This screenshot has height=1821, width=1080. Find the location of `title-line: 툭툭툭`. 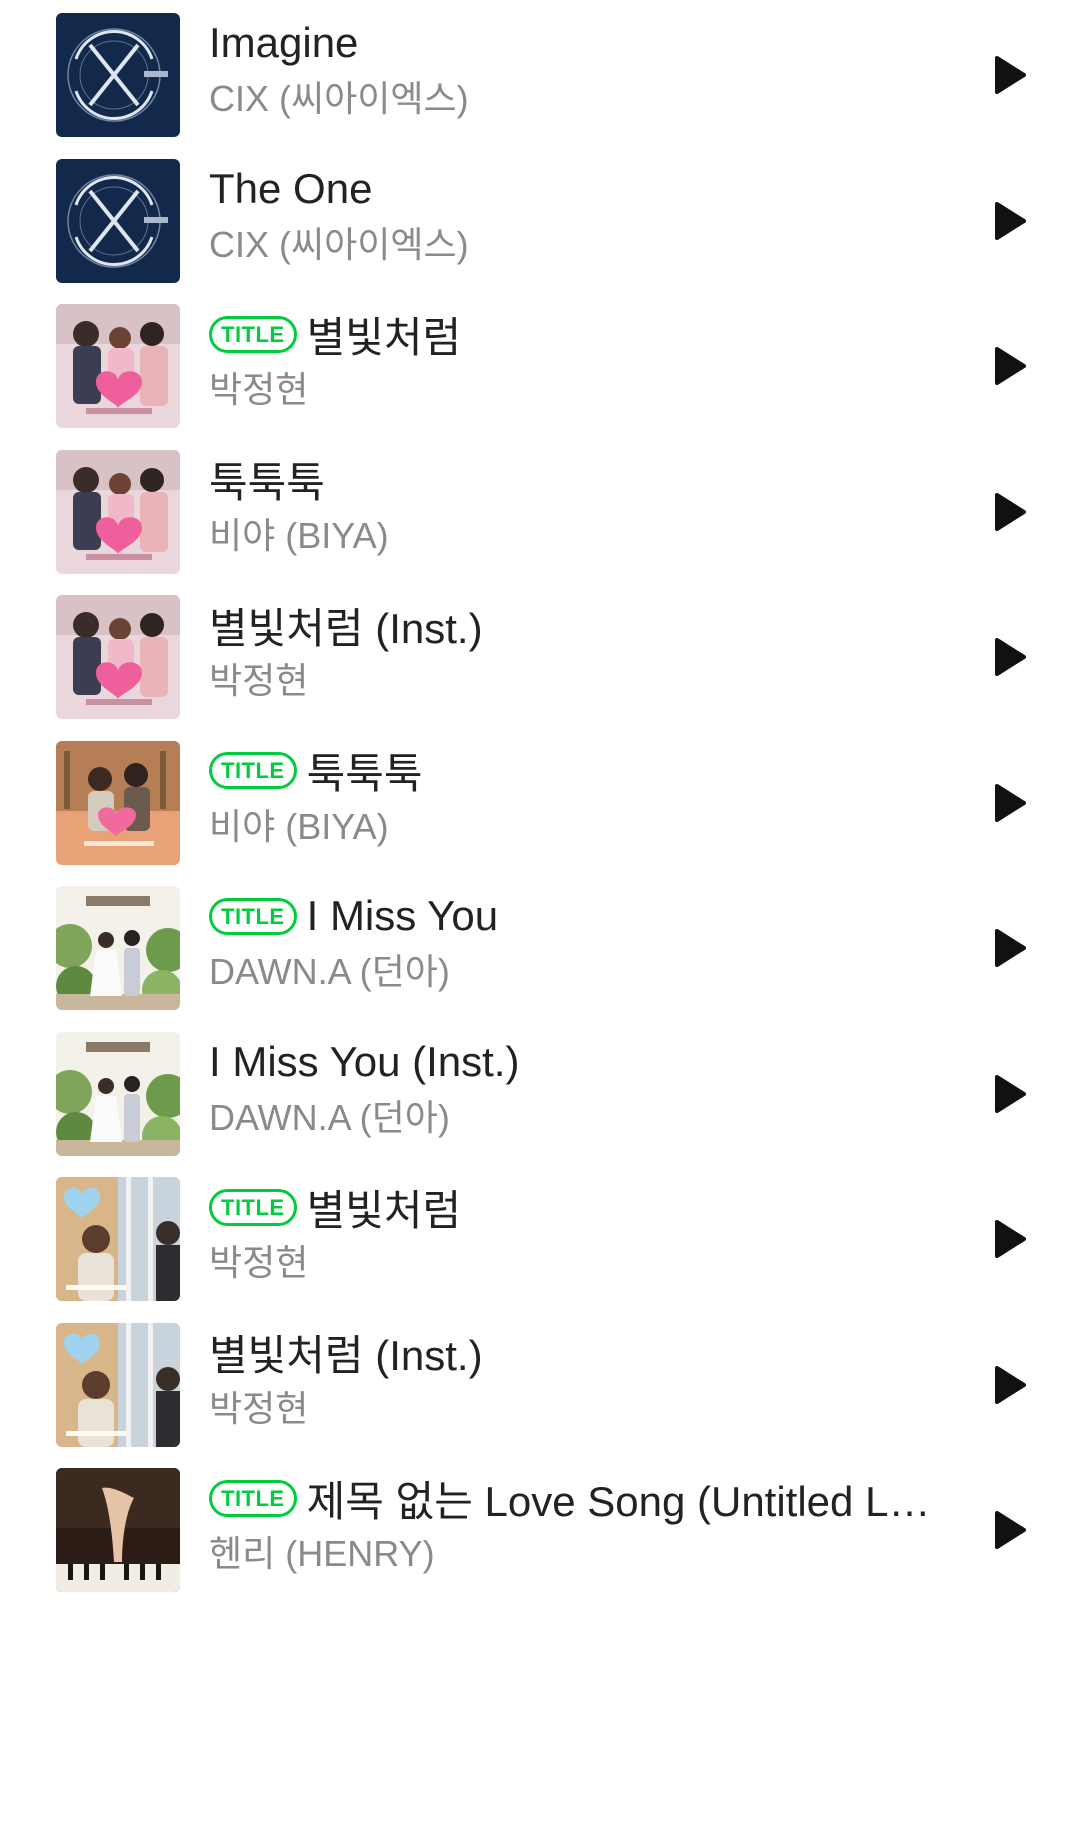

title-line: 툭툭툭 is located at coordinates (579, 480).